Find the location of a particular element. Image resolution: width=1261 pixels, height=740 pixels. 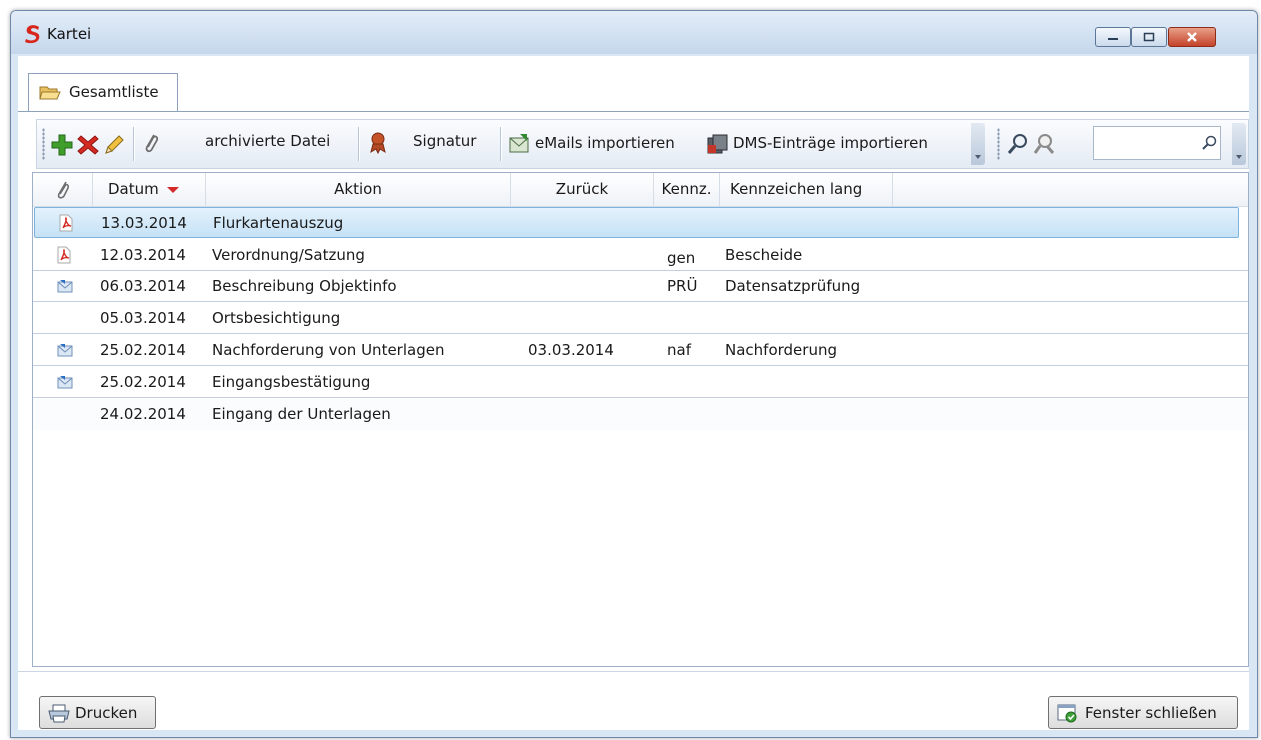

column-header-label: Kennz. is located at coordinates (686, 189).